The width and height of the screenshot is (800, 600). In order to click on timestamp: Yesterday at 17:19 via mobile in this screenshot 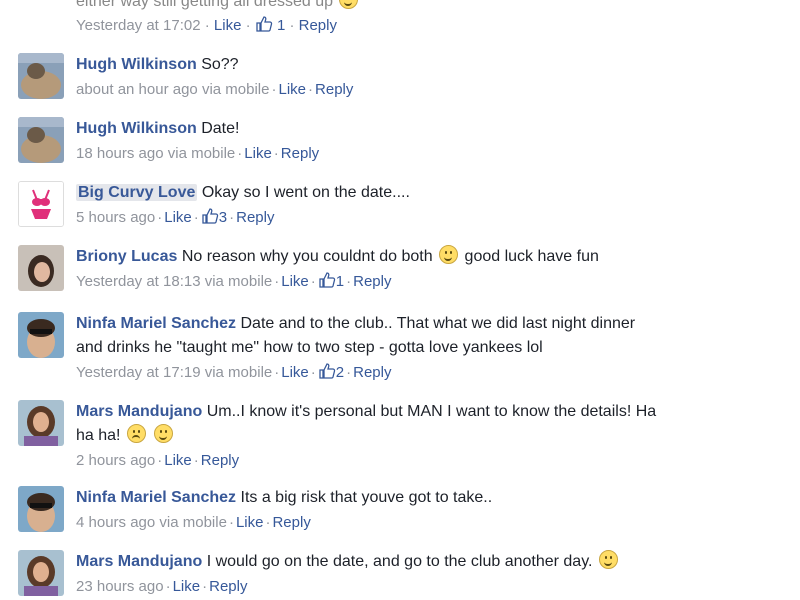, I will do `click(174, 372)`.